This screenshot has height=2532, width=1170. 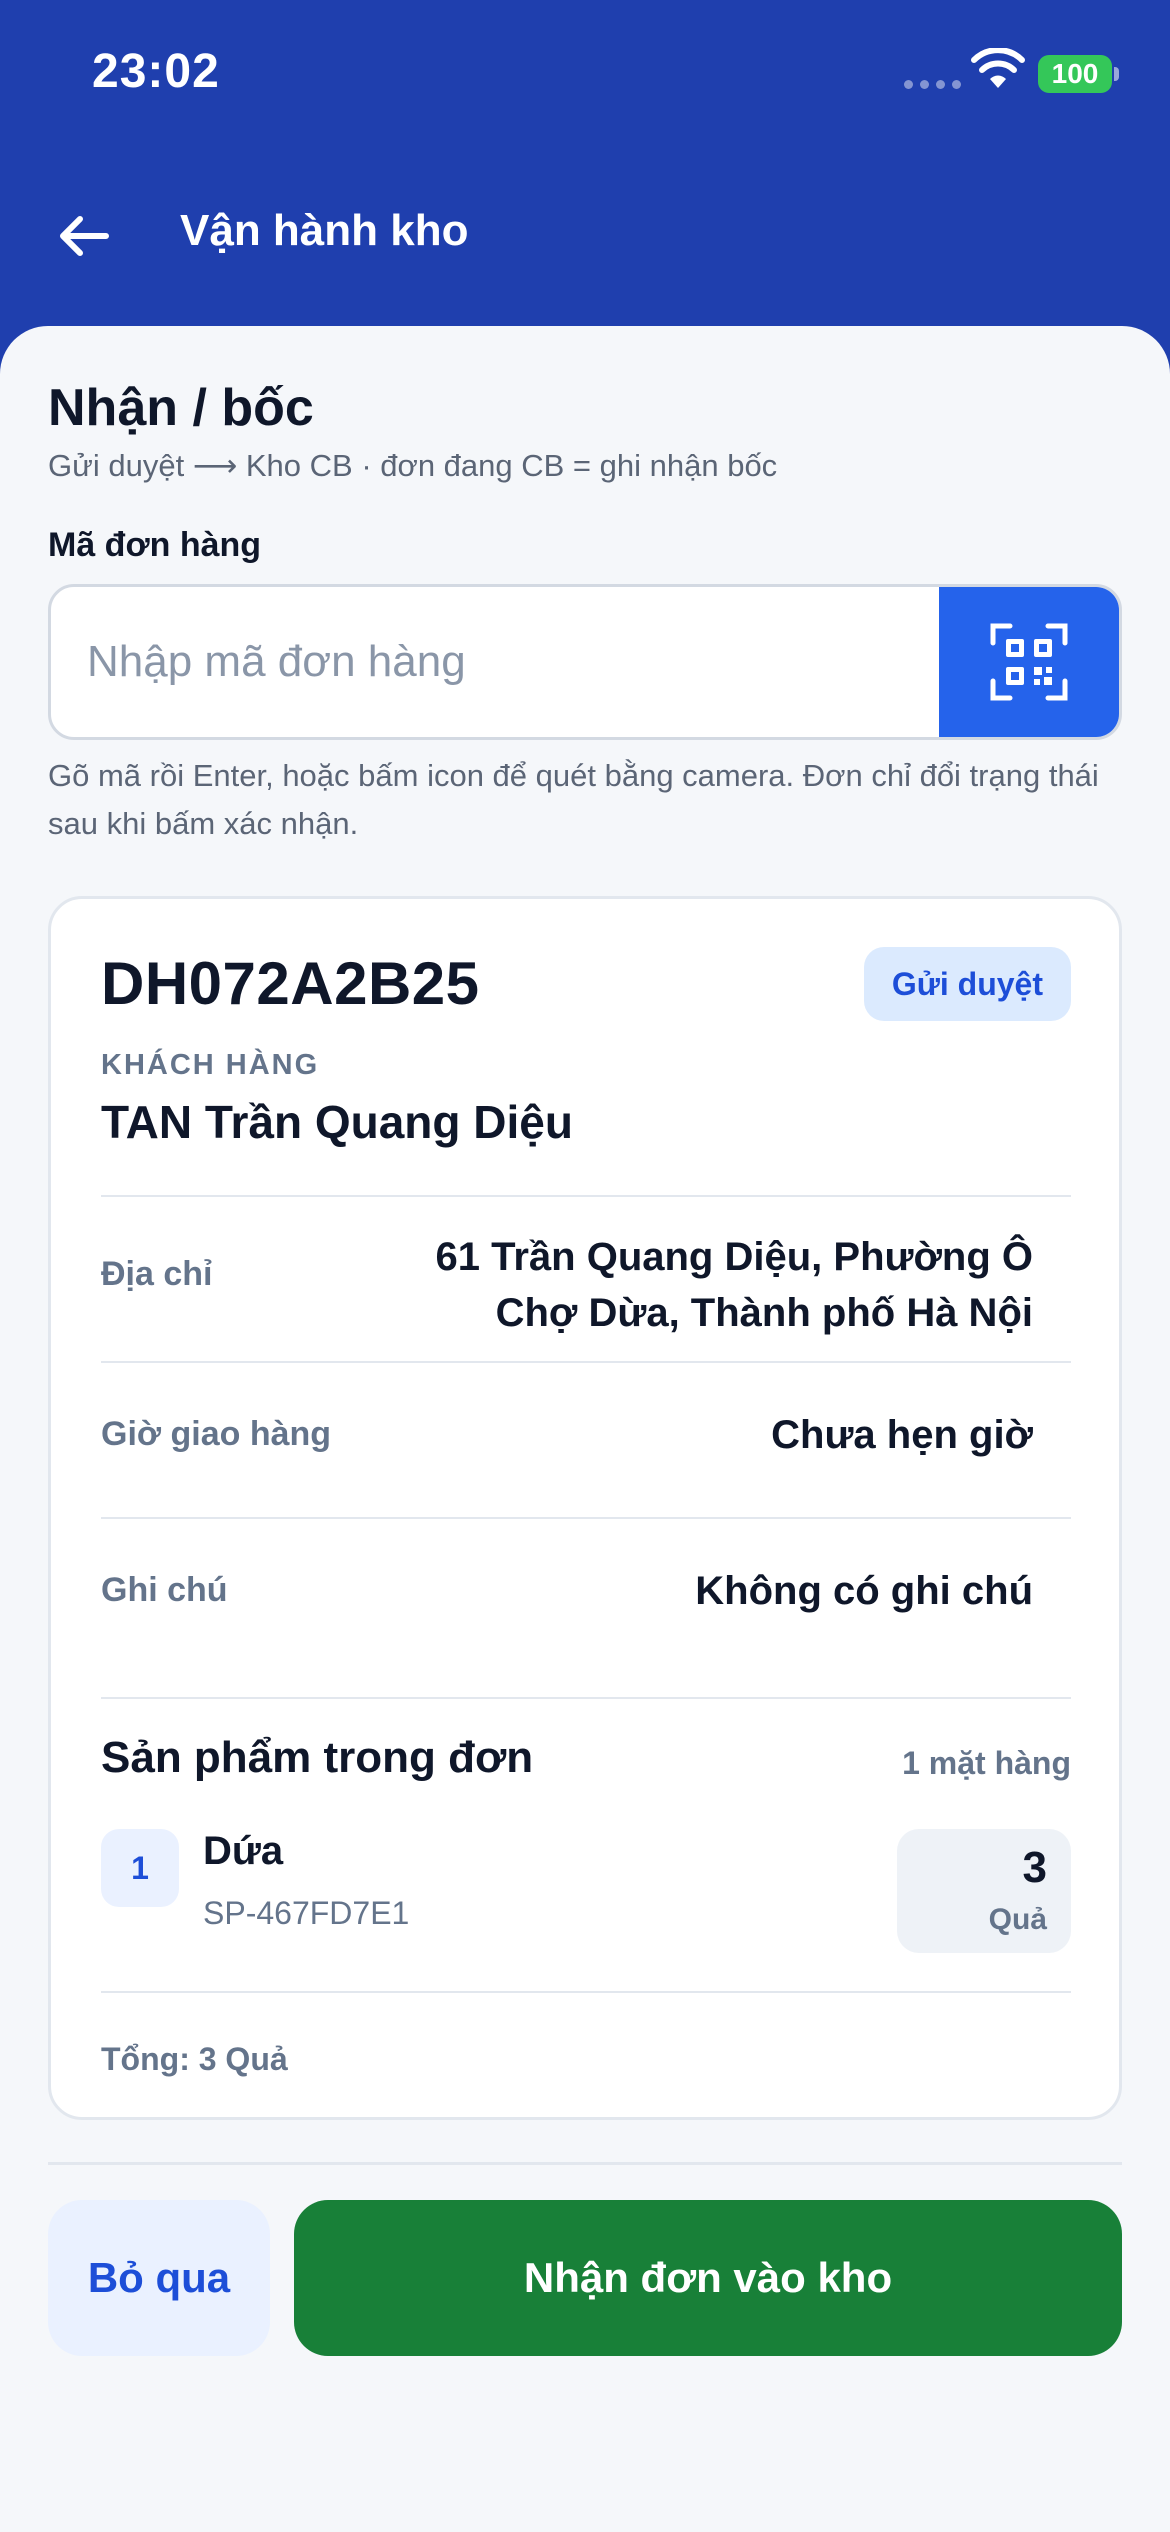 I want to click on product-row: 1 Dứa SP-467FD7E1 3 Quả, so click(x=586, y=1891).